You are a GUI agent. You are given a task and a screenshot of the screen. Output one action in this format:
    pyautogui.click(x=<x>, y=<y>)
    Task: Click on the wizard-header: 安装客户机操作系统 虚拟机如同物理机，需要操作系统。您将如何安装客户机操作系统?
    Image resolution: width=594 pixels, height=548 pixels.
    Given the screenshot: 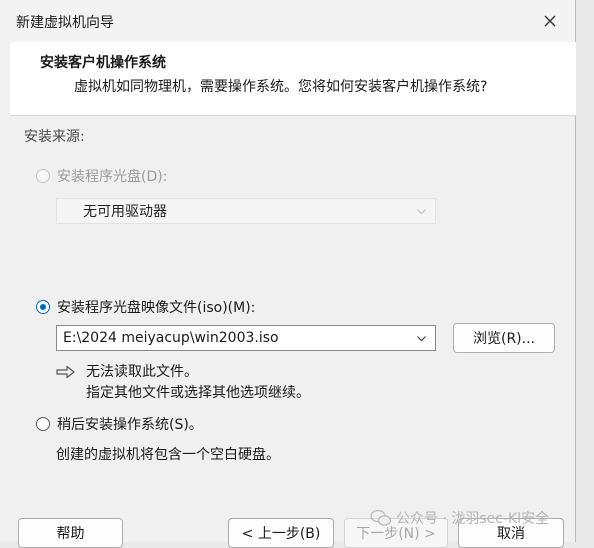 What is the action you would take?
    pyautogui.click(x=293, y=79)
    